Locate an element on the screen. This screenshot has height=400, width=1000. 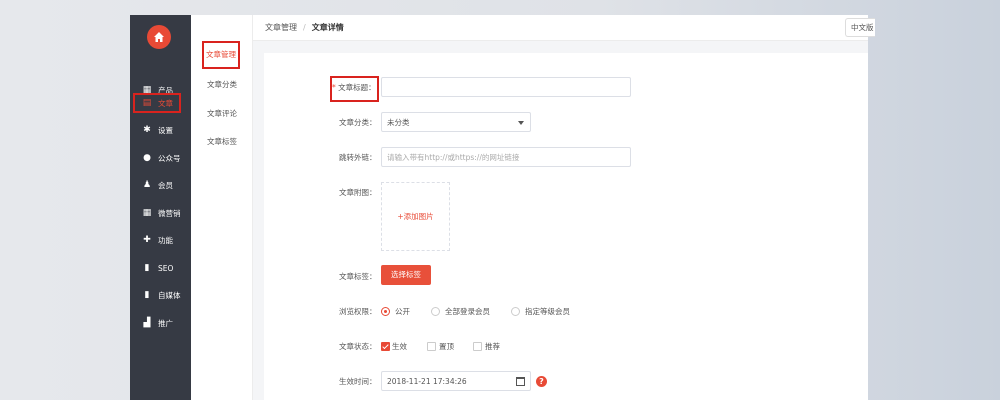
sidebar-item-features: ✚ 功能 is located at coordinates (160, 240).